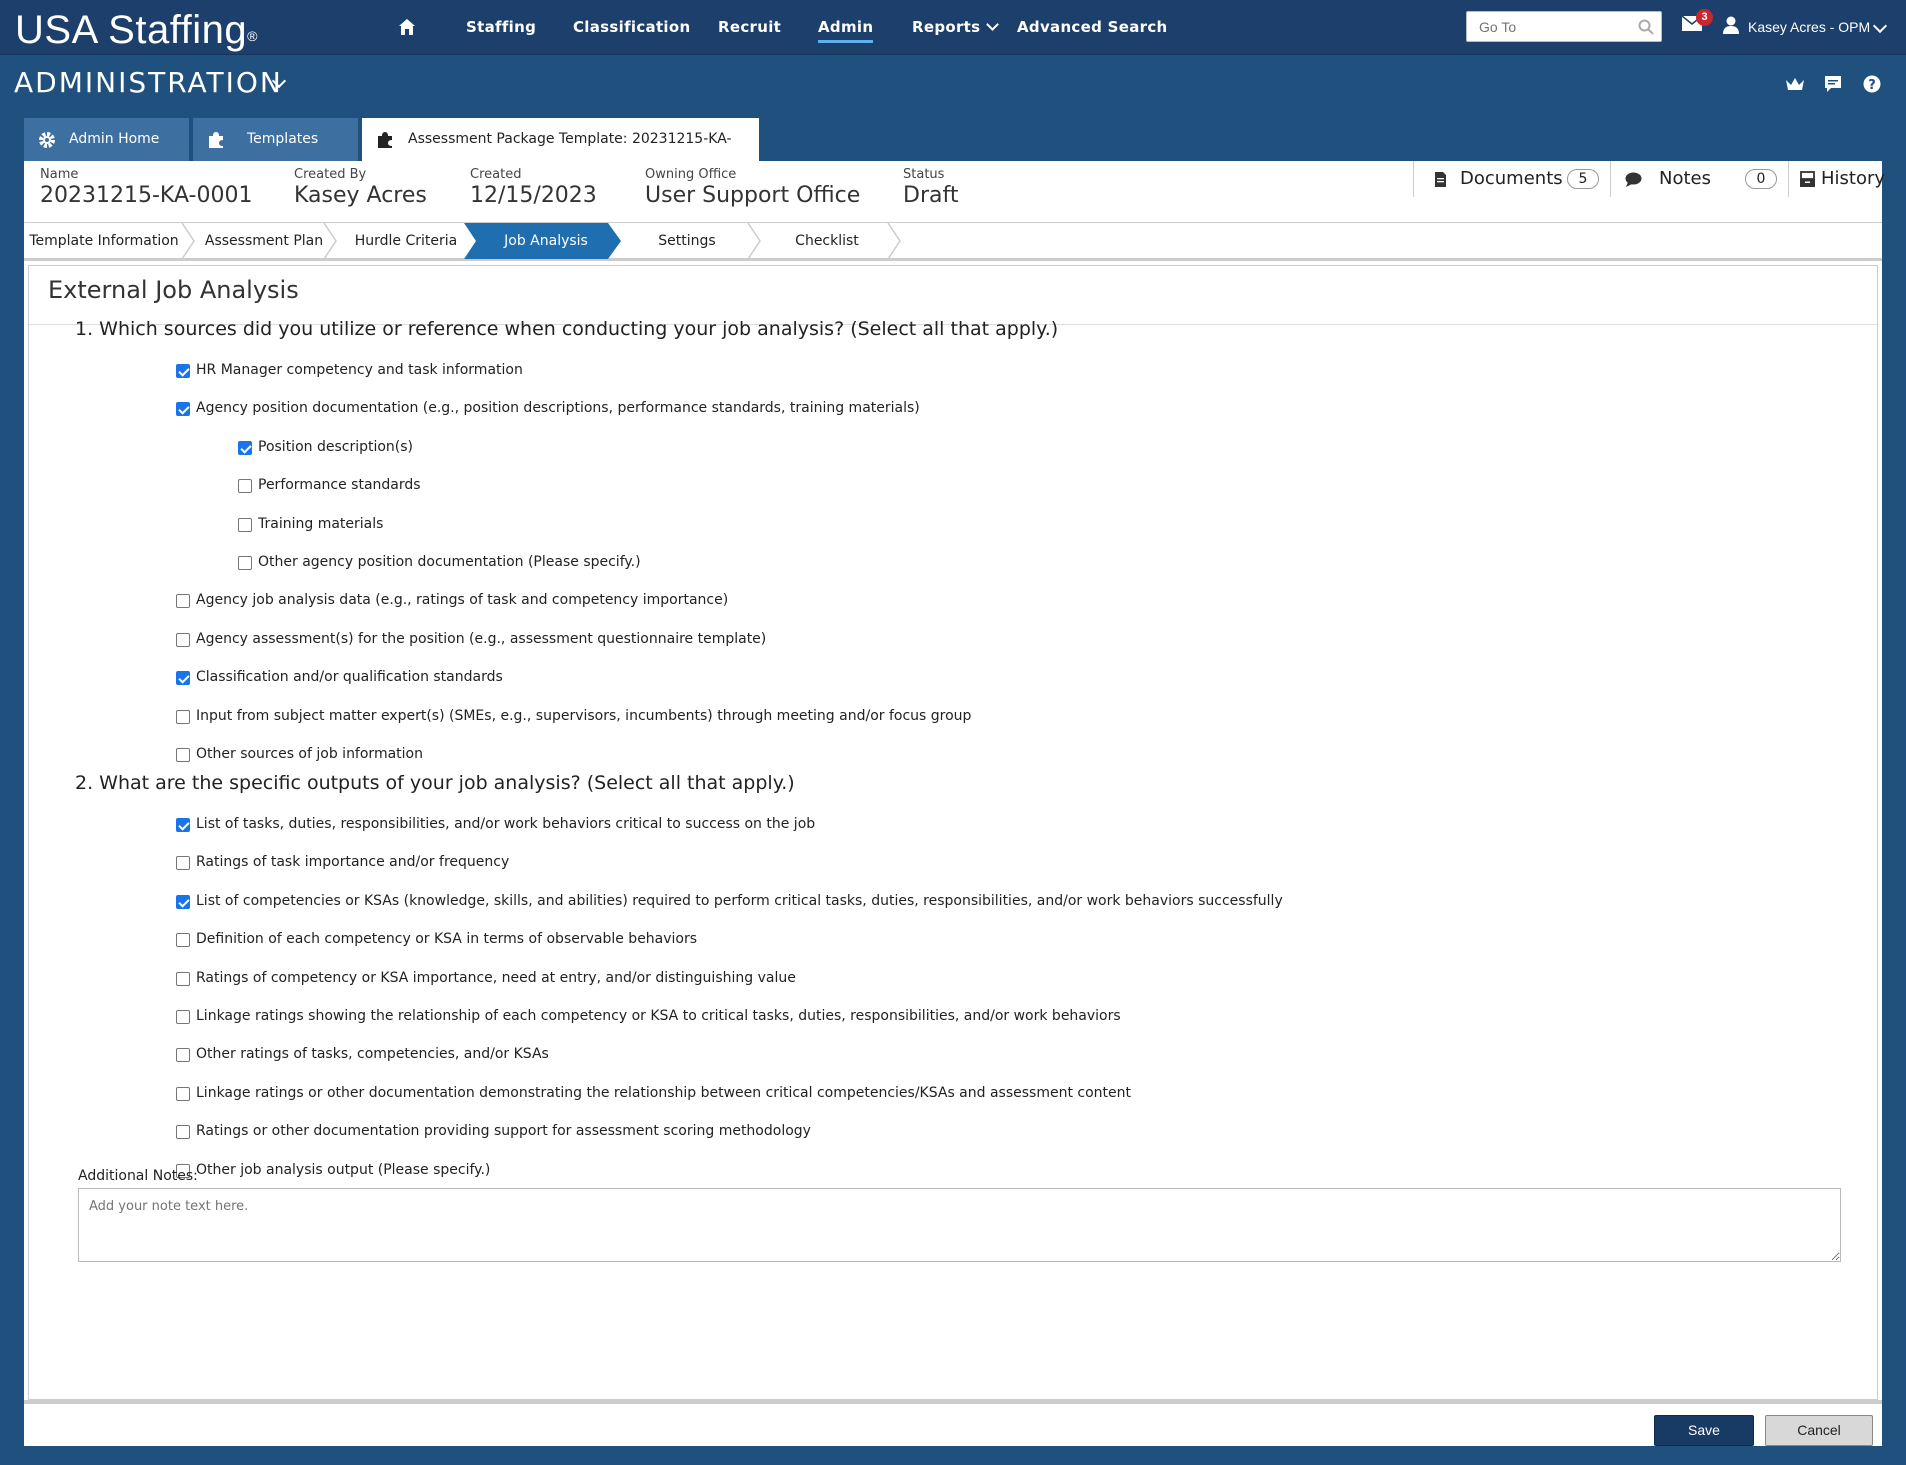 The height and width of the screenshot is (1465, 1906). What do you see at coordinates (1819, 1430) in the screenshot?
I see `cancel-button: Cancel` at bounding box center [1819, 1430].